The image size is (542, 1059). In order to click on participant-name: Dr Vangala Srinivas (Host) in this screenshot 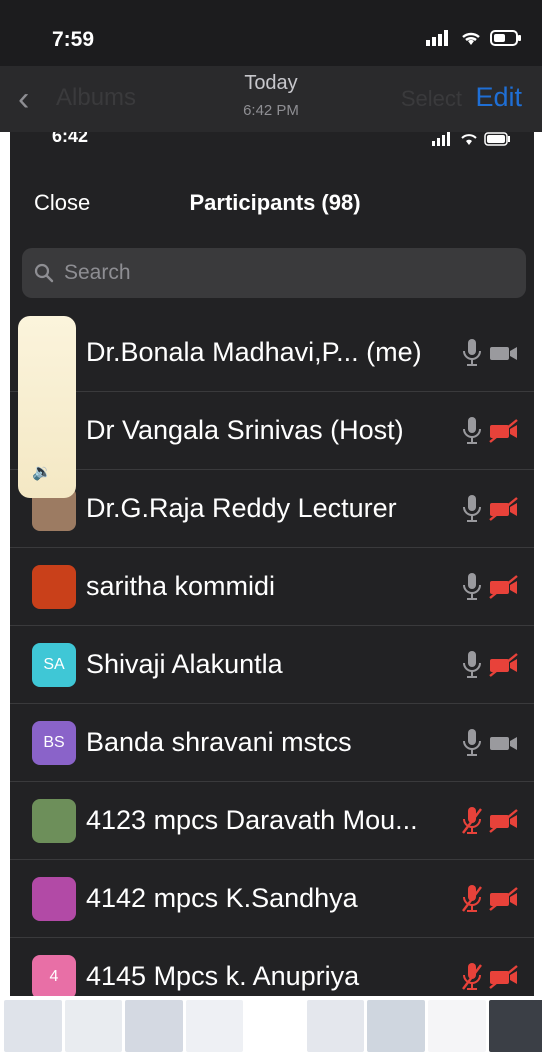, I will do `click(266, 430)`.